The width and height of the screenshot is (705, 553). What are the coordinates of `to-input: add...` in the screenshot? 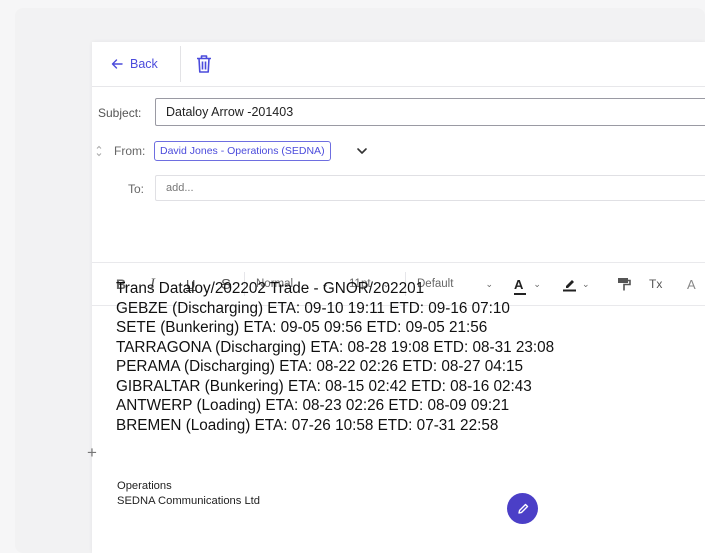 It's located at (430, 188).